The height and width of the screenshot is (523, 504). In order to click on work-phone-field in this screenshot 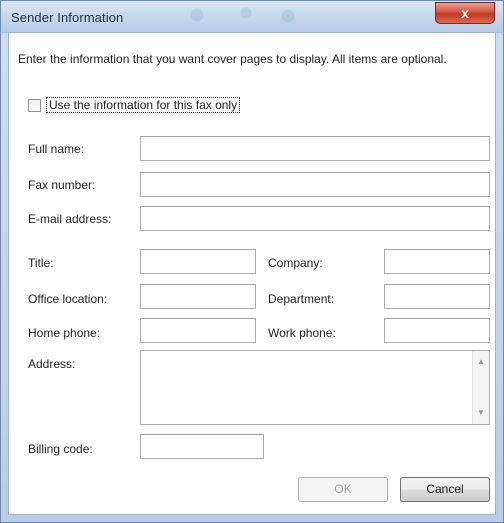, I will do `click(437, 330)`.